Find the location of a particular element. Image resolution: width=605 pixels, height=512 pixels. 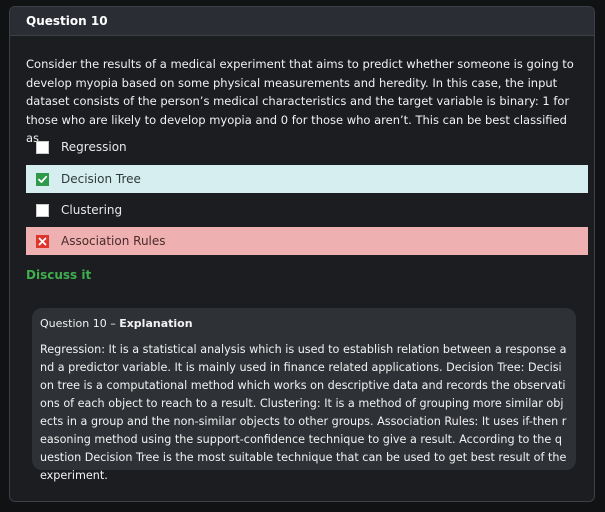

question-header: Question 10 is located at coordinates (302, 21).